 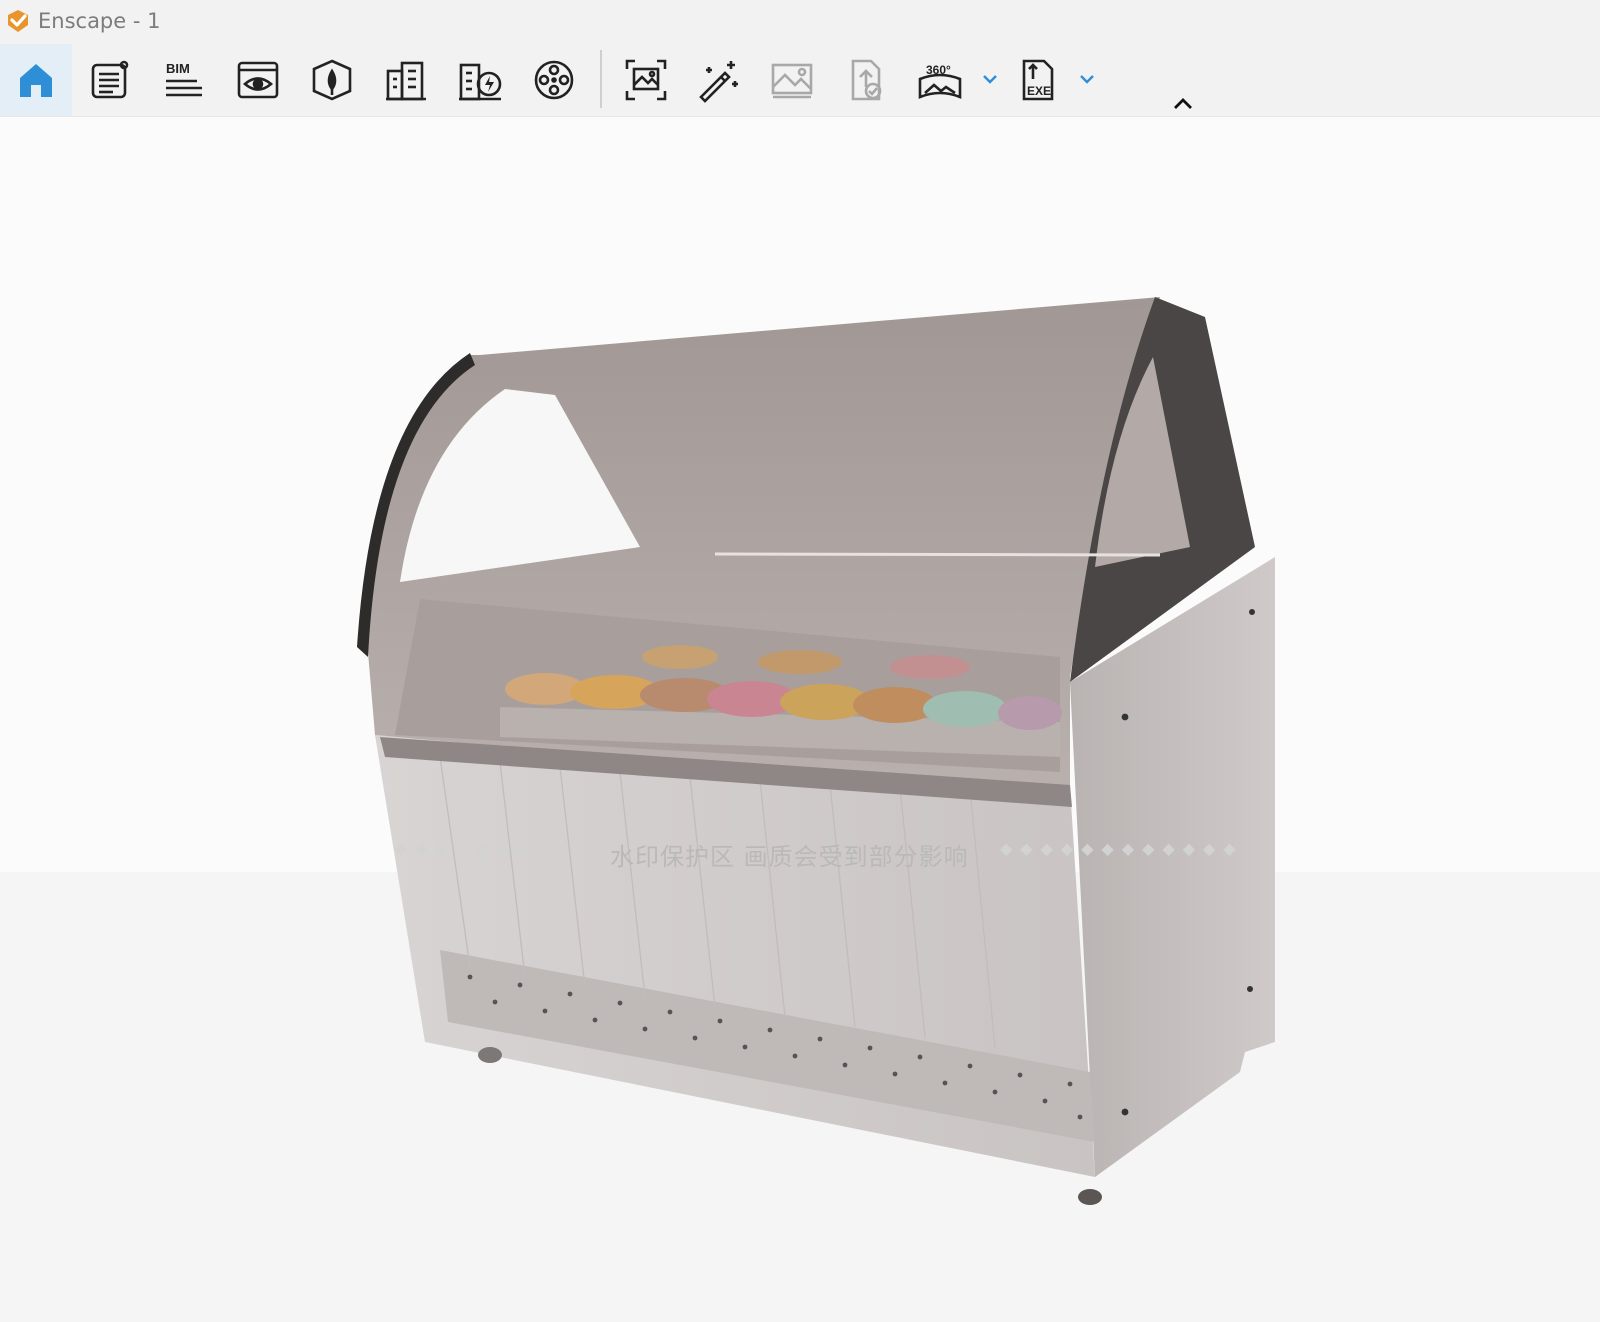 I want to click on panorama-button: 360°, so click(x=940, y=80).